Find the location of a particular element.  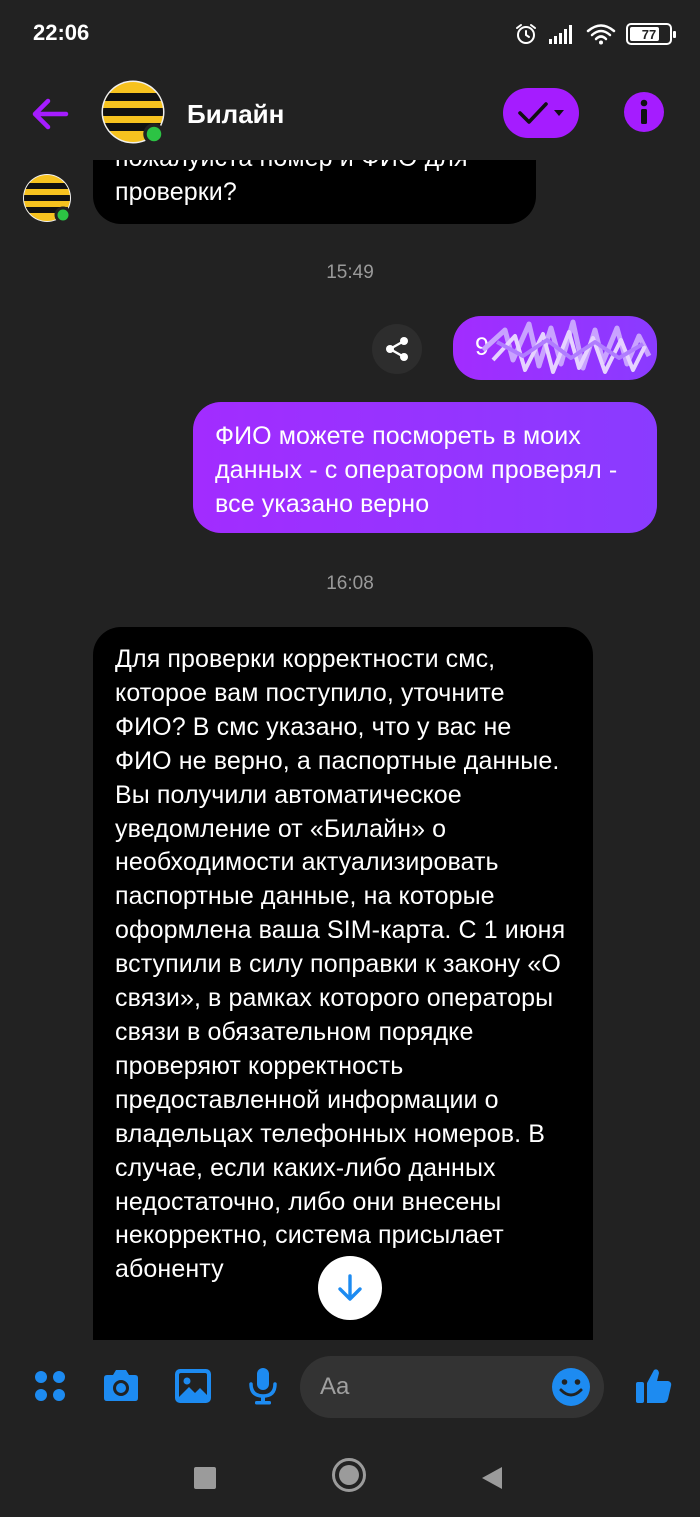

back-button is located at coordinates (50, 114).